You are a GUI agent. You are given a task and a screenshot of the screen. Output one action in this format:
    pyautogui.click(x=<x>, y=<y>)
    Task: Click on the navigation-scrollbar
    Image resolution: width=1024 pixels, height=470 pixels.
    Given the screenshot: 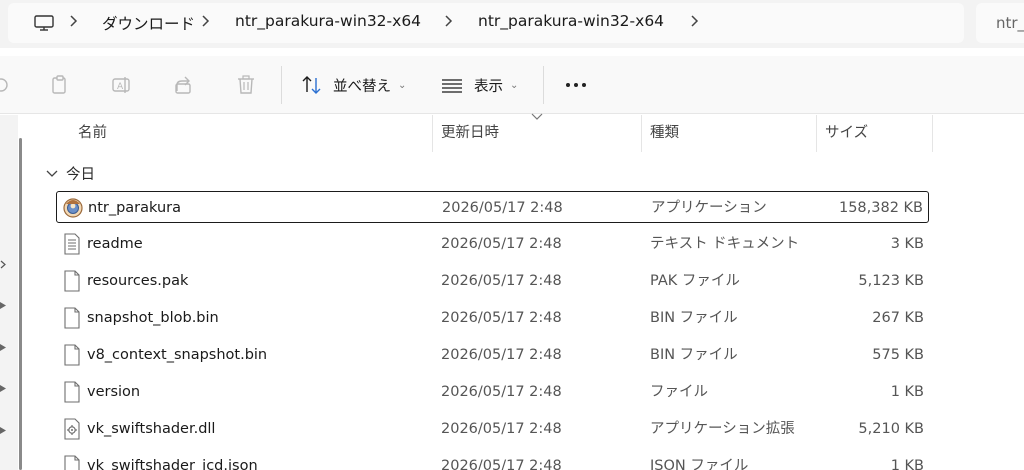 What is the action you would take?
    pyautogui.click(x=20, y=304)
    